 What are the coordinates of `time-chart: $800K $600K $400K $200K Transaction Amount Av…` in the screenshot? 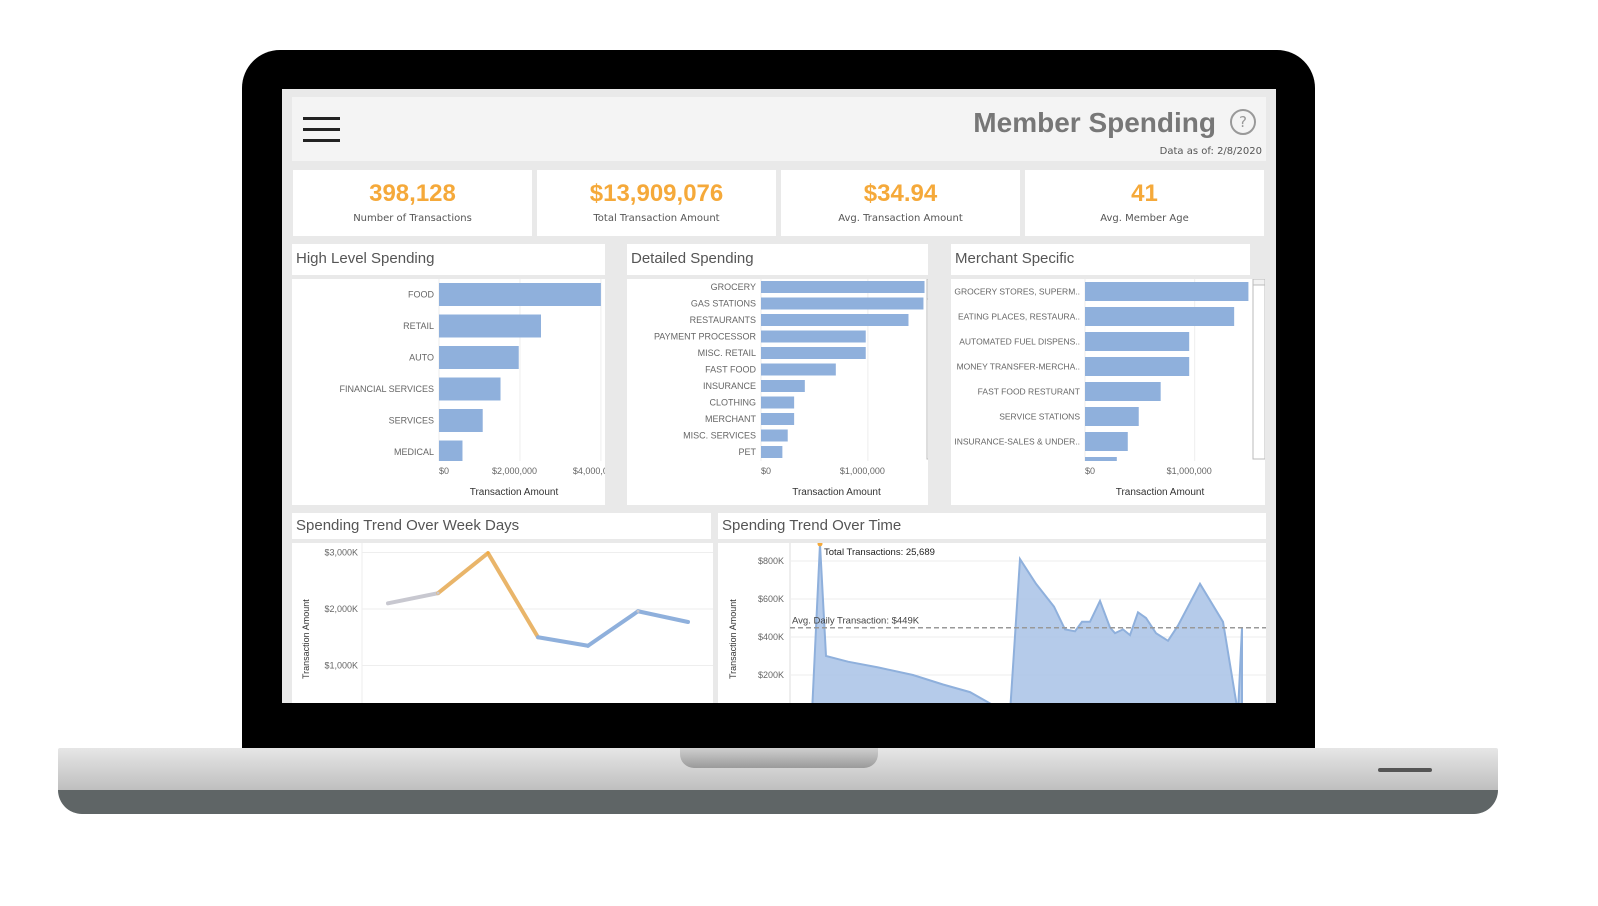 It's located at (992, 623).